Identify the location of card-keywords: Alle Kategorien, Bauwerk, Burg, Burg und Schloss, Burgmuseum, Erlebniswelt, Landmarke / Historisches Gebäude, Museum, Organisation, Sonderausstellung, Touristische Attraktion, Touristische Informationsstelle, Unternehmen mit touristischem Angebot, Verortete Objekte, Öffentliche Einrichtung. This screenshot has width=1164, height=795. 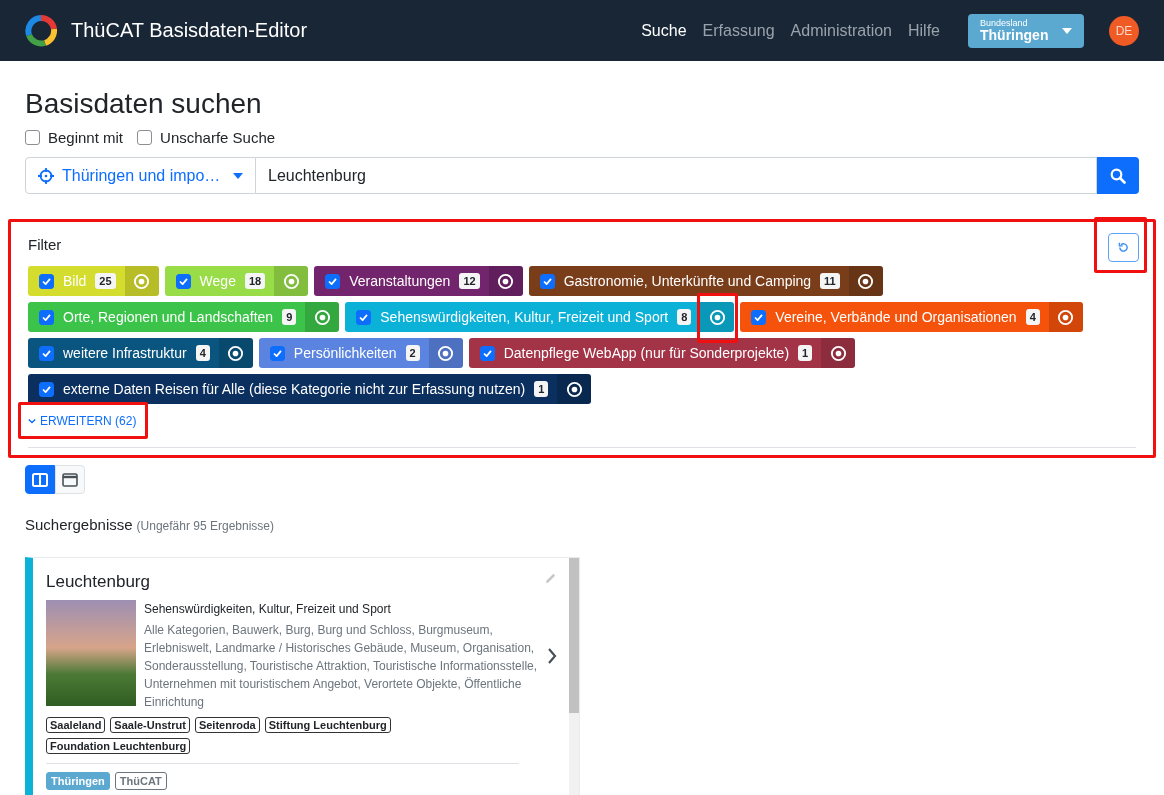
(341, 666).